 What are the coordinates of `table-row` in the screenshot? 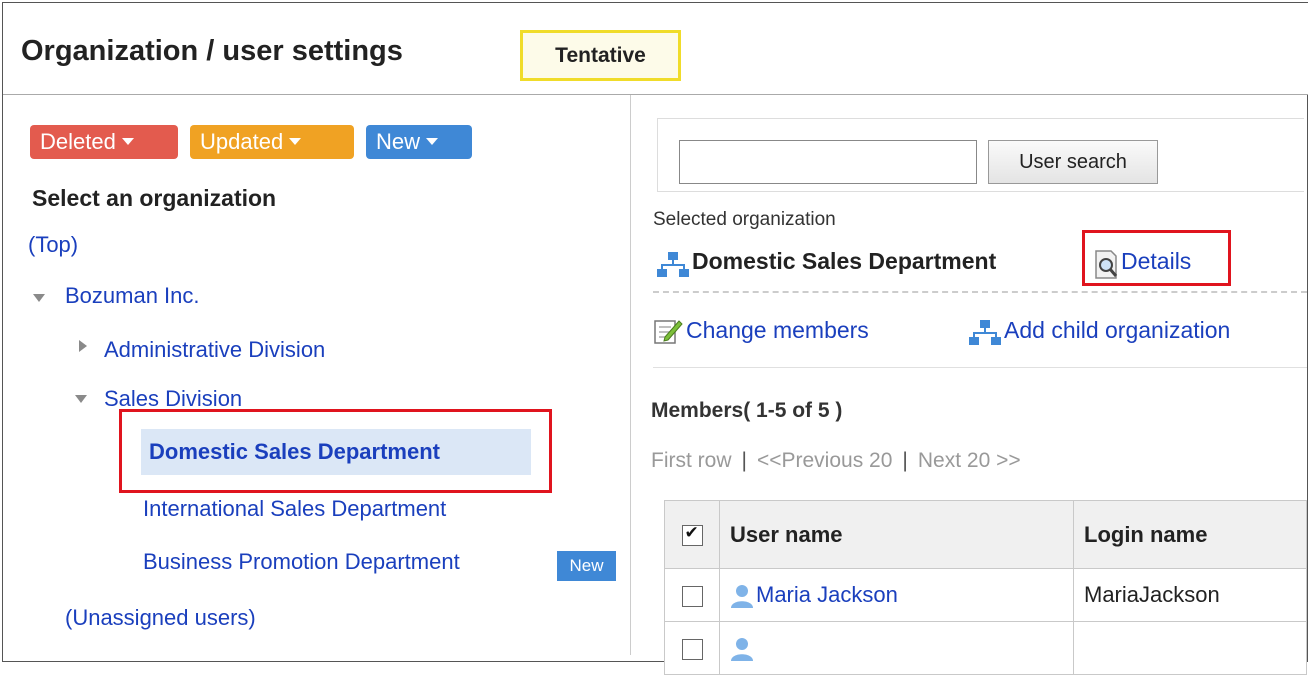 It's located at (985, 648).